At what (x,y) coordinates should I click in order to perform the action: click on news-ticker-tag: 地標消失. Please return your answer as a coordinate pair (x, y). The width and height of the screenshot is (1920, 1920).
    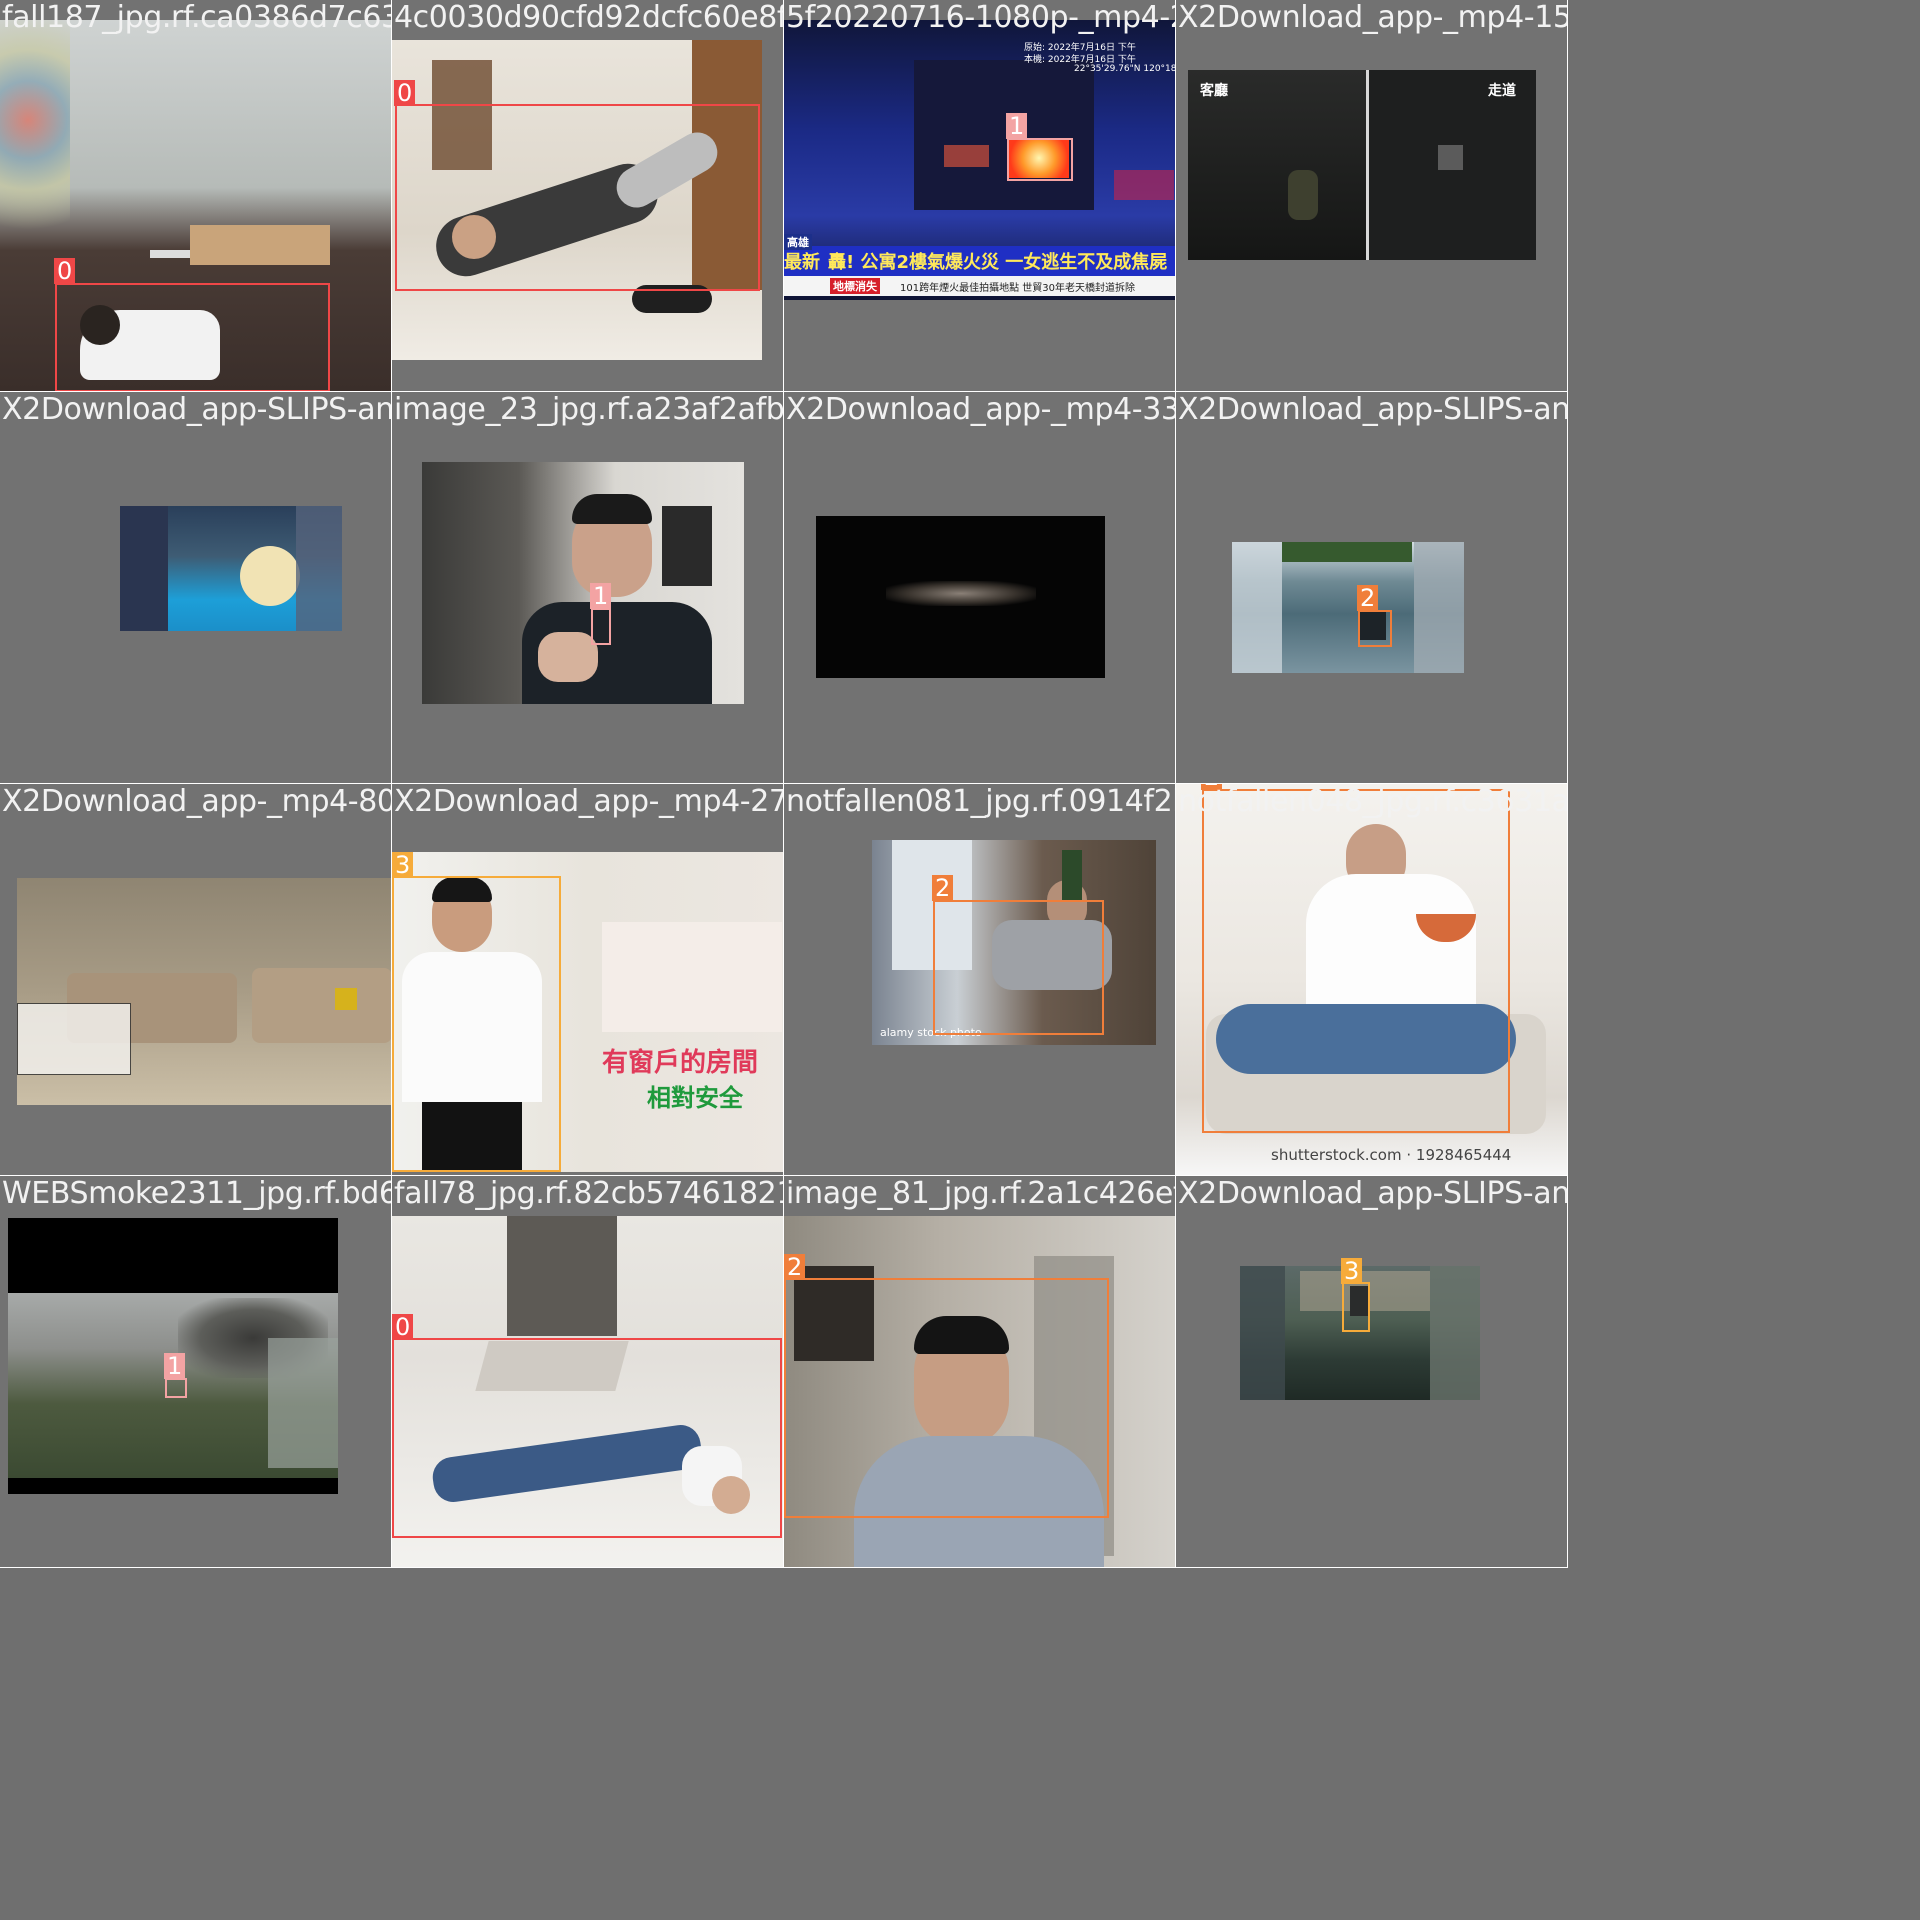
    Looking at the image, I should click on (855, 286).